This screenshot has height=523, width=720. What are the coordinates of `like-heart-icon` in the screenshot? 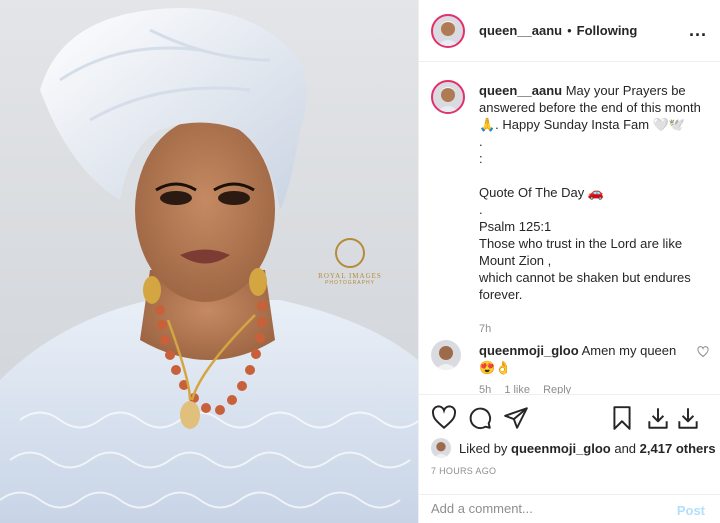 It's located at (444, 418).